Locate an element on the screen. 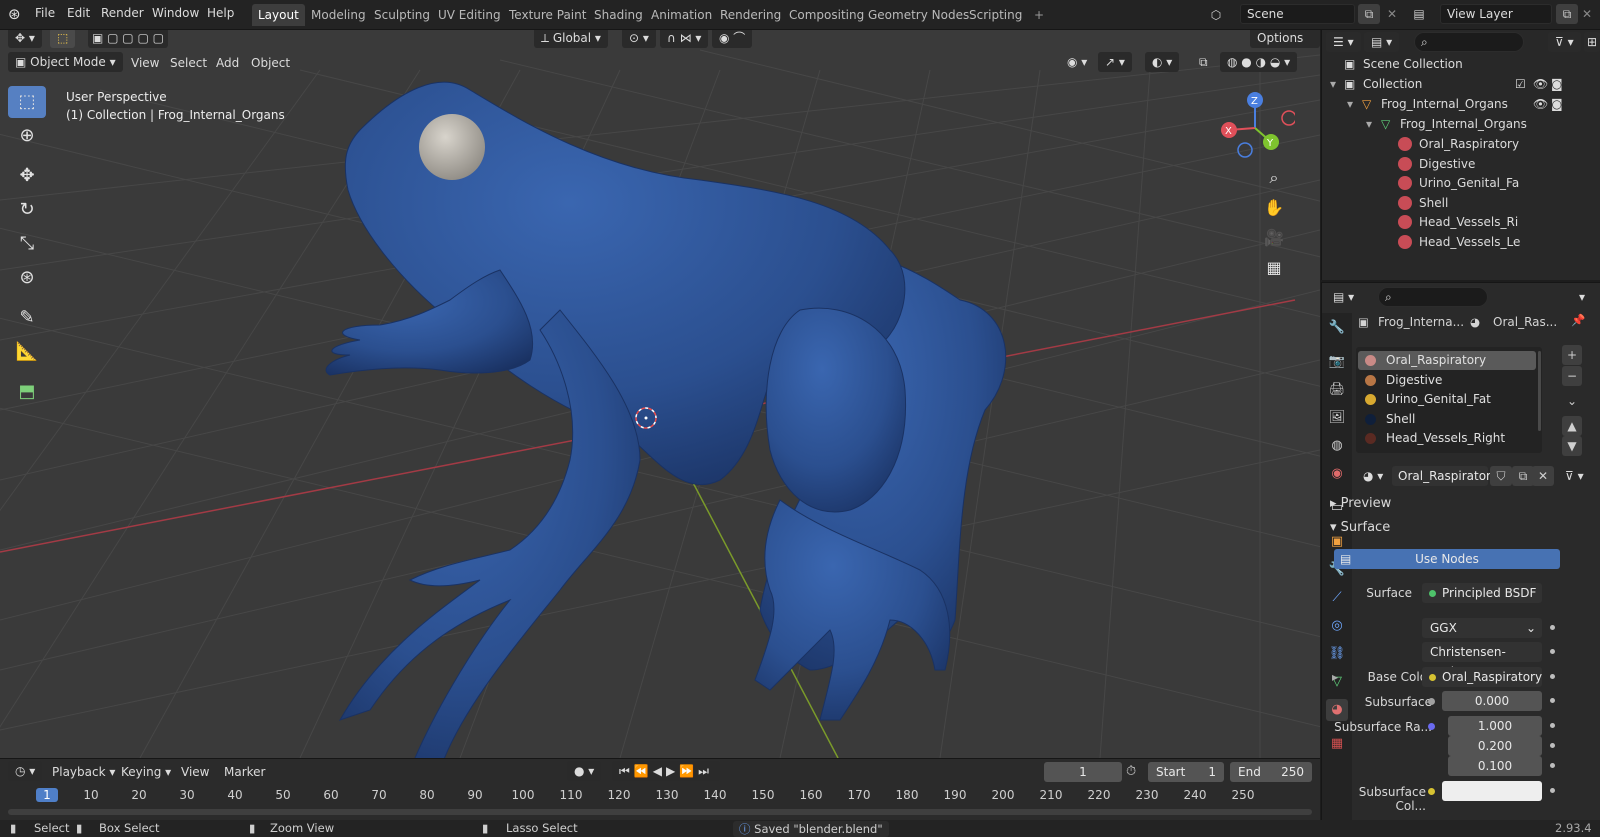 The width and height of the screenshot is (1600, 837). material-slot: Urino_Genital_Fat is located at coordinates (1447, 399).